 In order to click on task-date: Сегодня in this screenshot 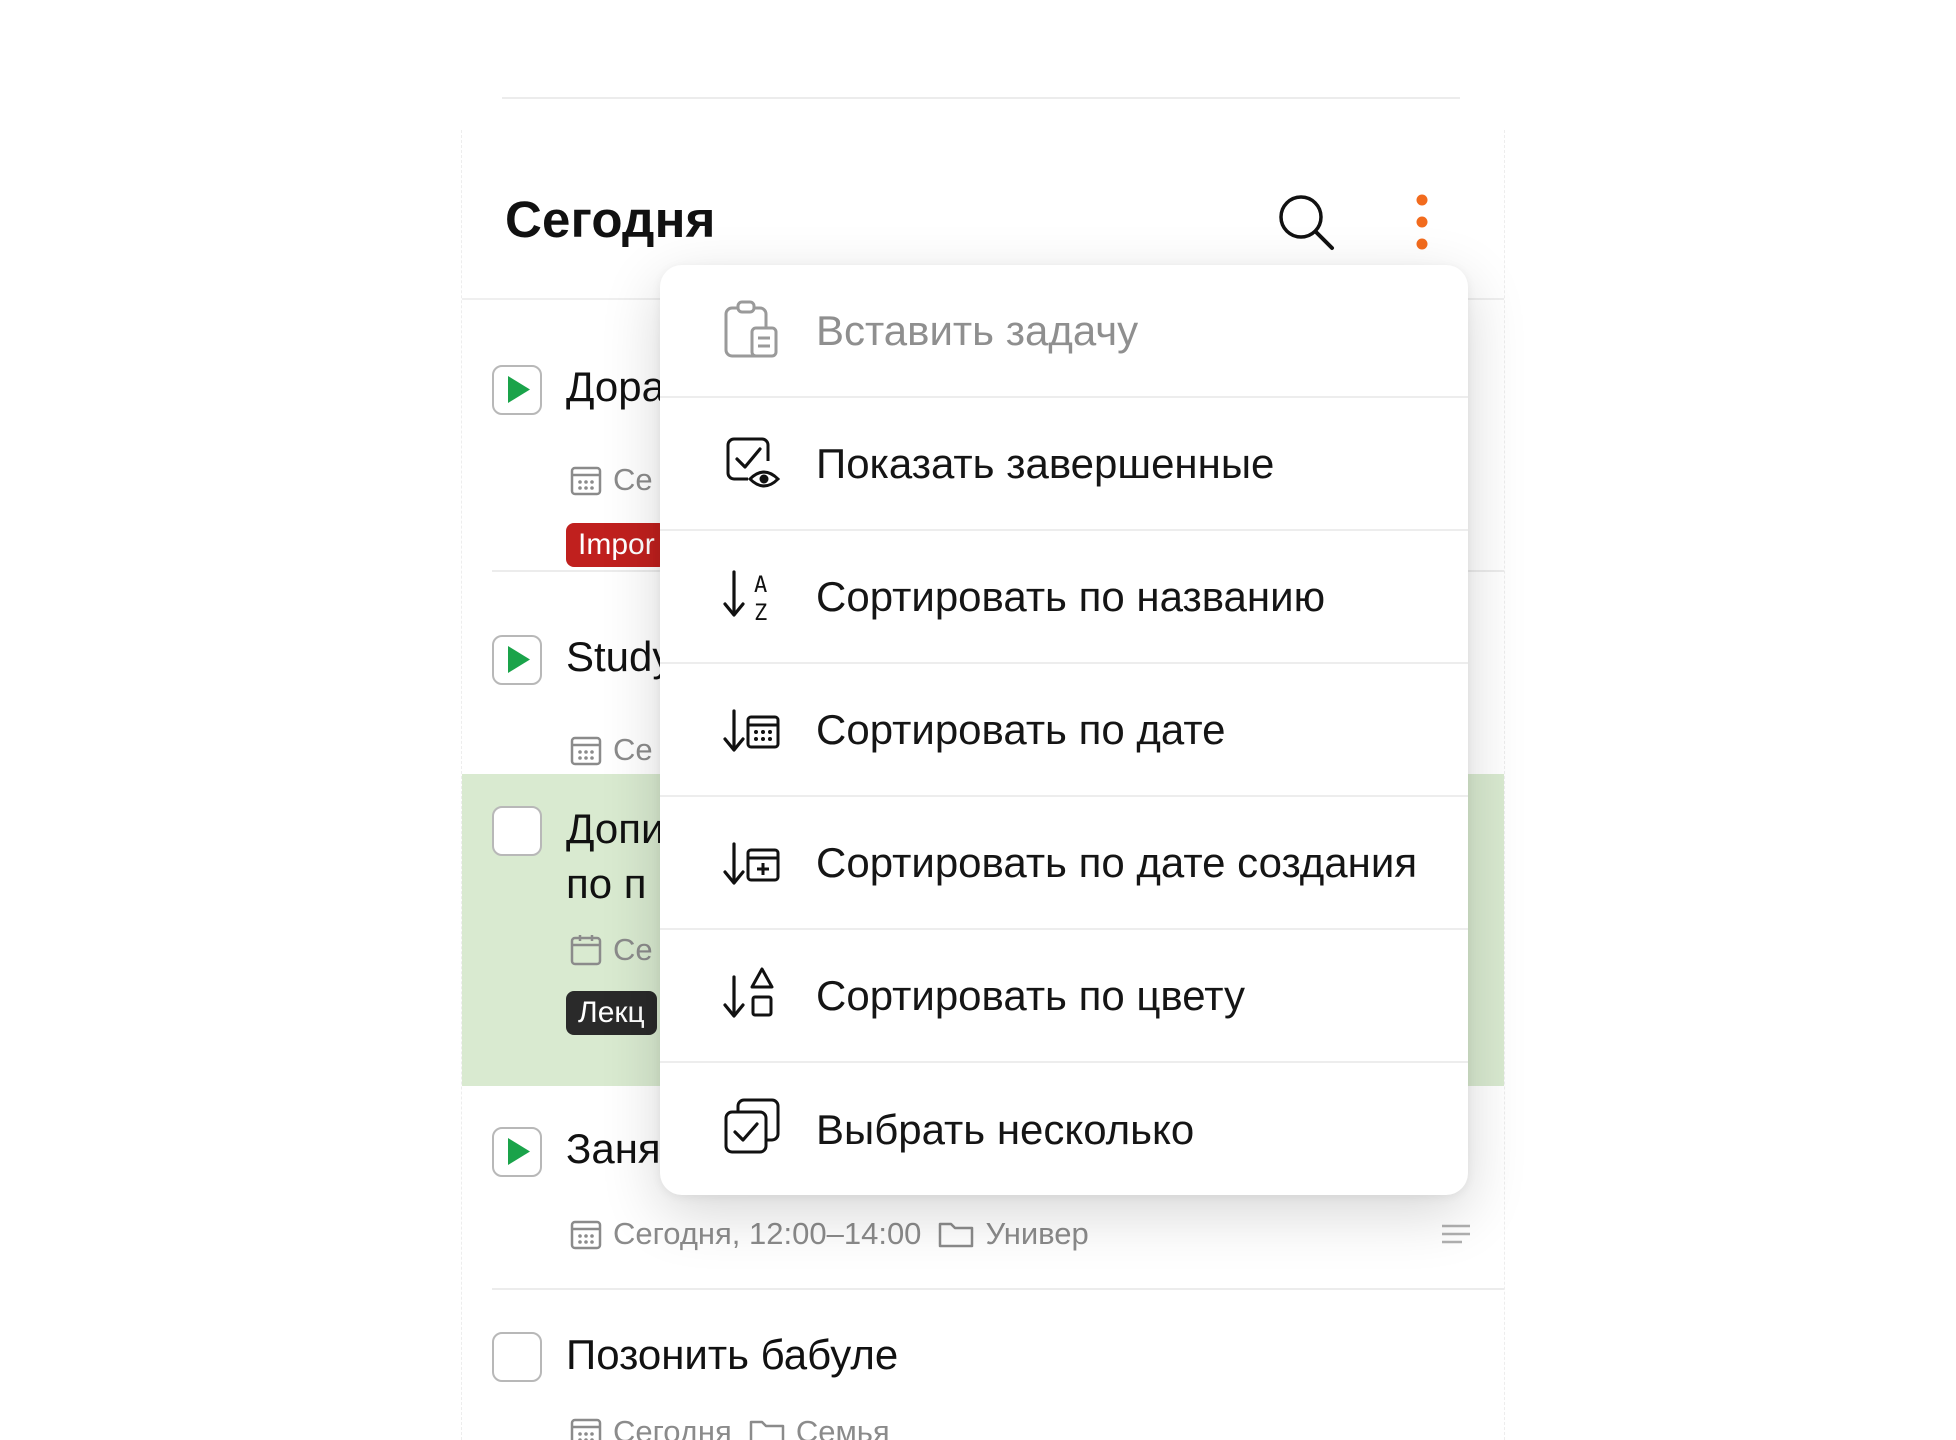, I will do `click(672, 1427)`.